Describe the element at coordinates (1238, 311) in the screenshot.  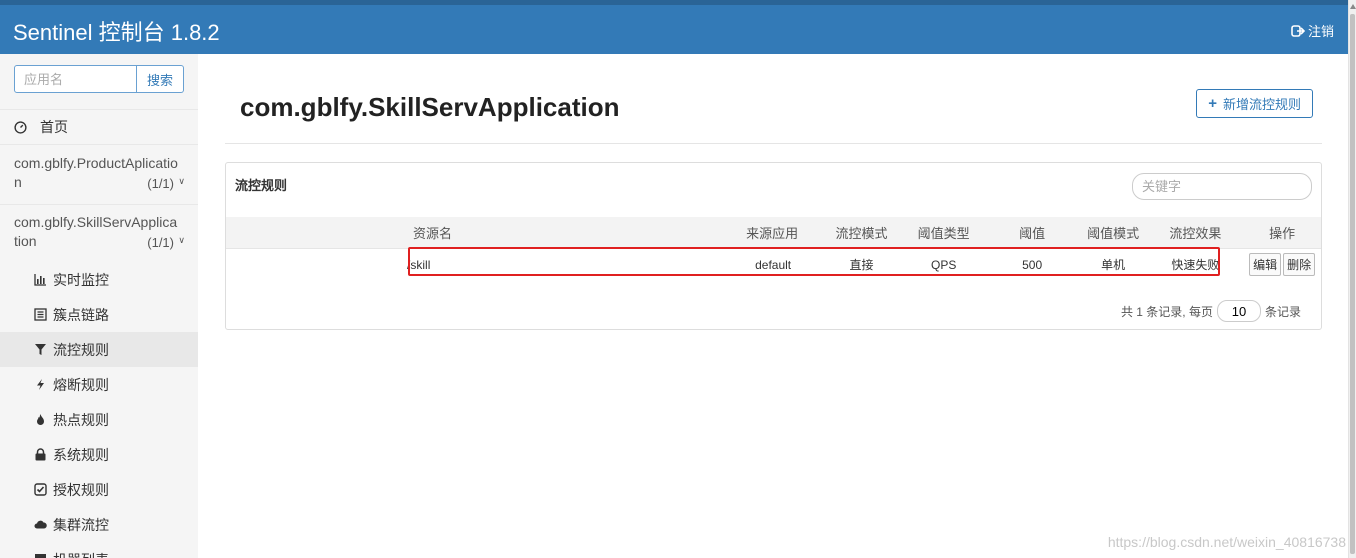
I see `page-size-input` at that location.